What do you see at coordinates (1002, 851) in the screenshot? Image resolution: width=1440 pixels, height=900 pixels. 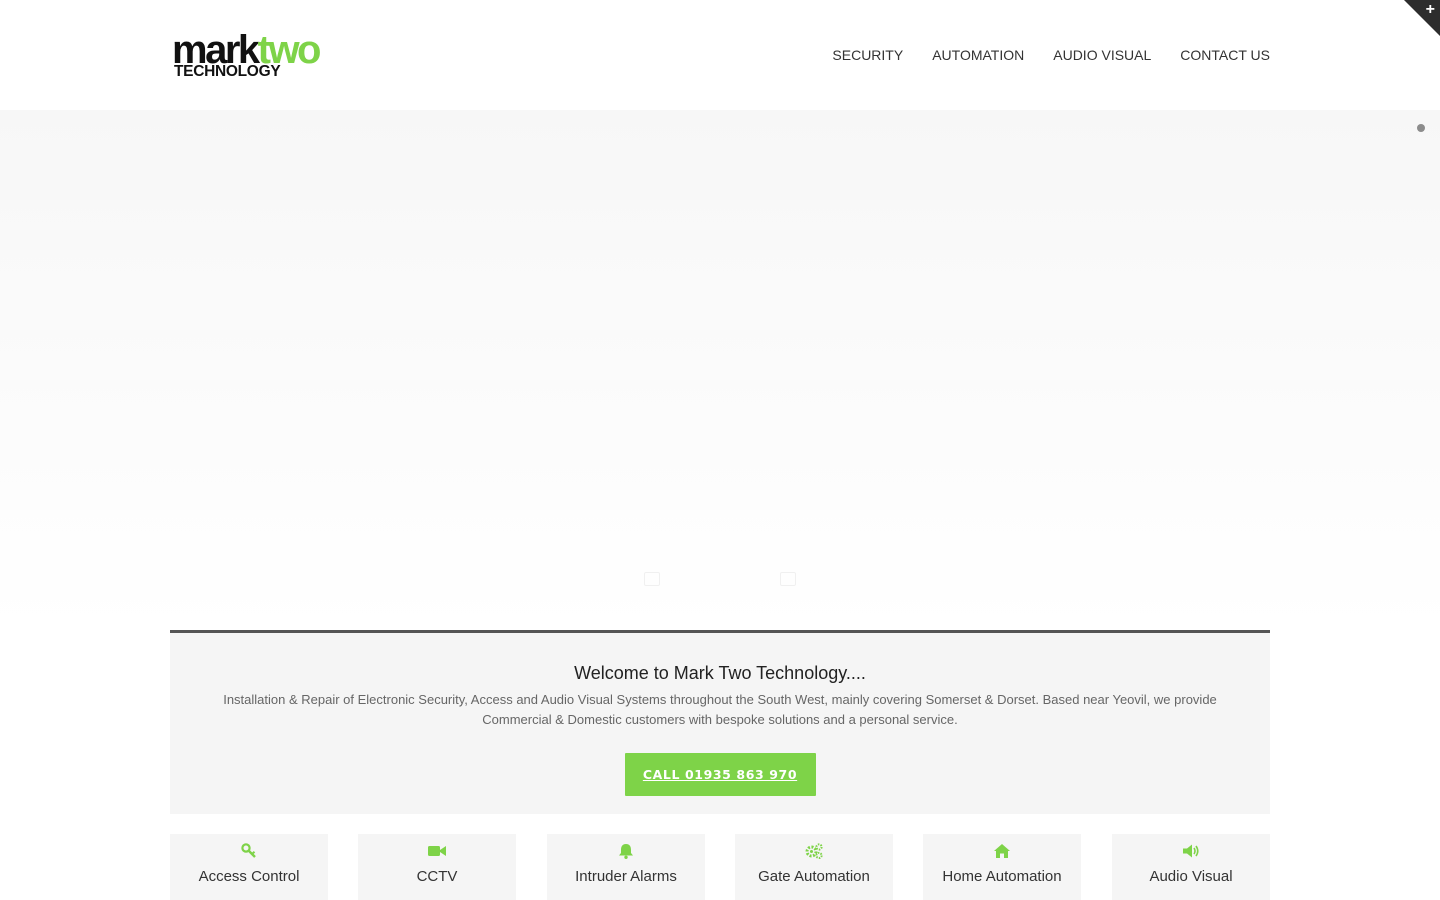 I see `home-icon` at bounding box center [1002, 851].